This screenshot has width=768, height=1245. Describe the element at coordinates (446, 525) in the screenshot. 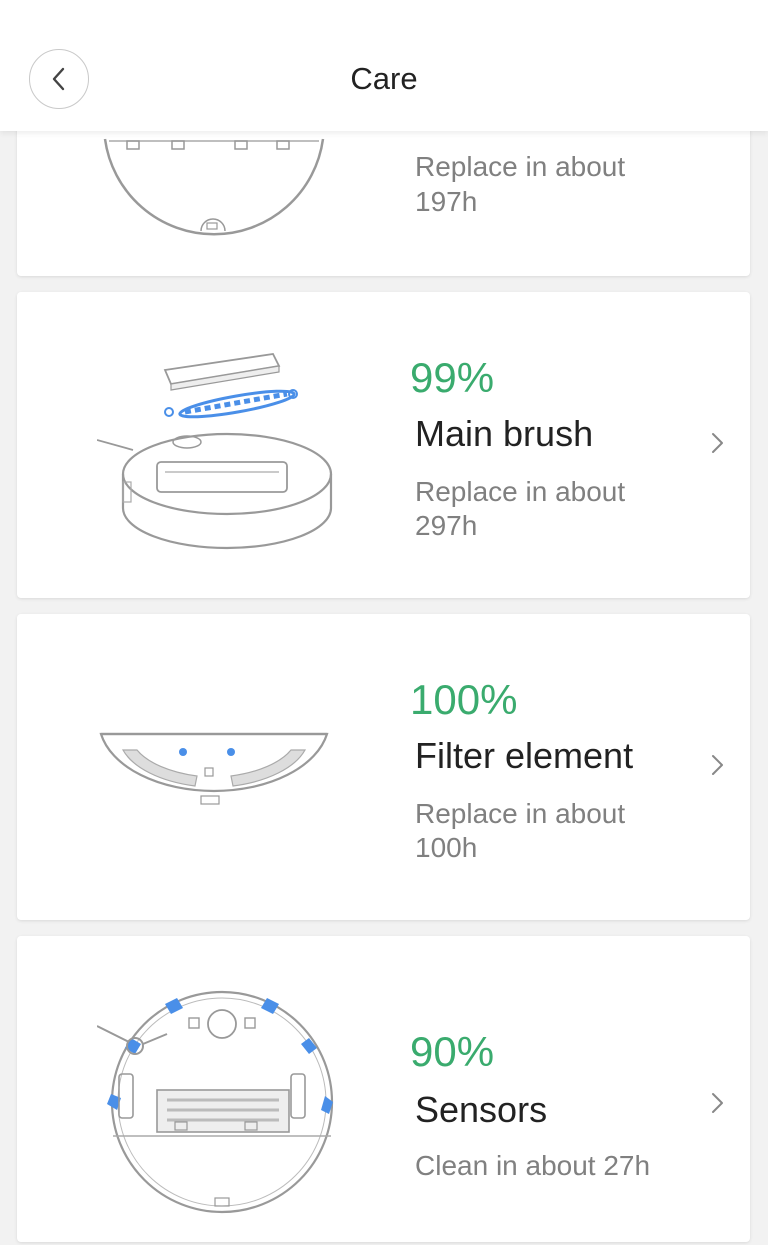

I see `item-remaining-line2: 297h` at that location.